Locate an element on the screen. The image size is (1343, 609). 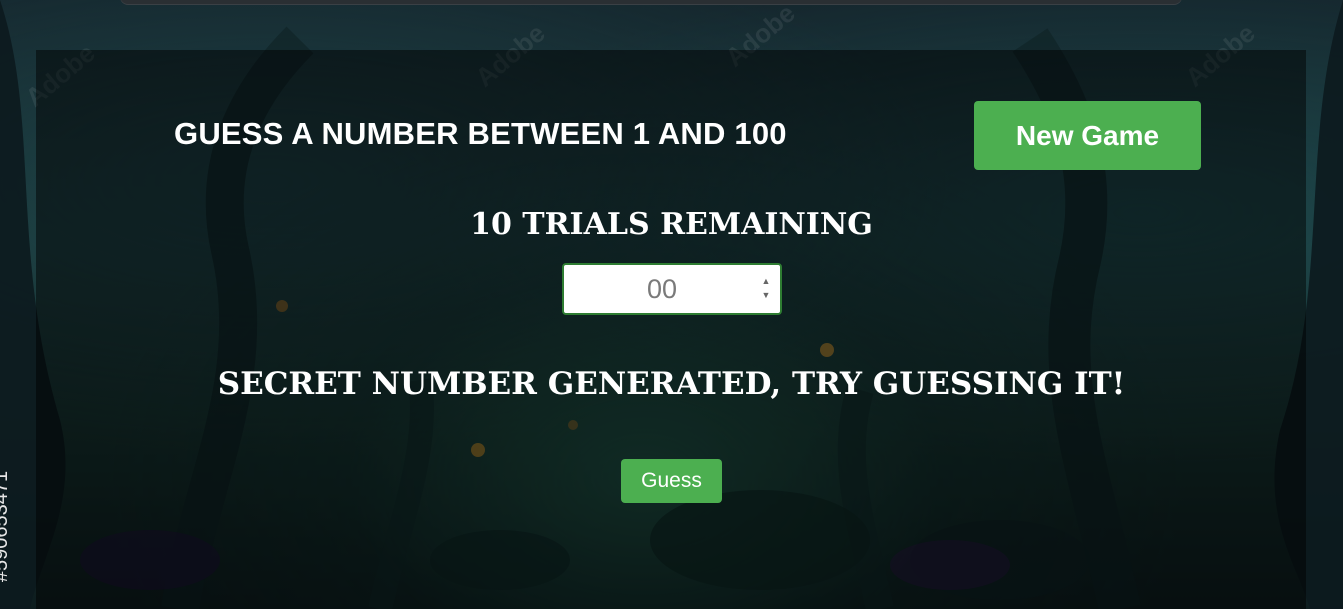
number-spinner: ▲ ▼ is located at coordinates (766, 289).